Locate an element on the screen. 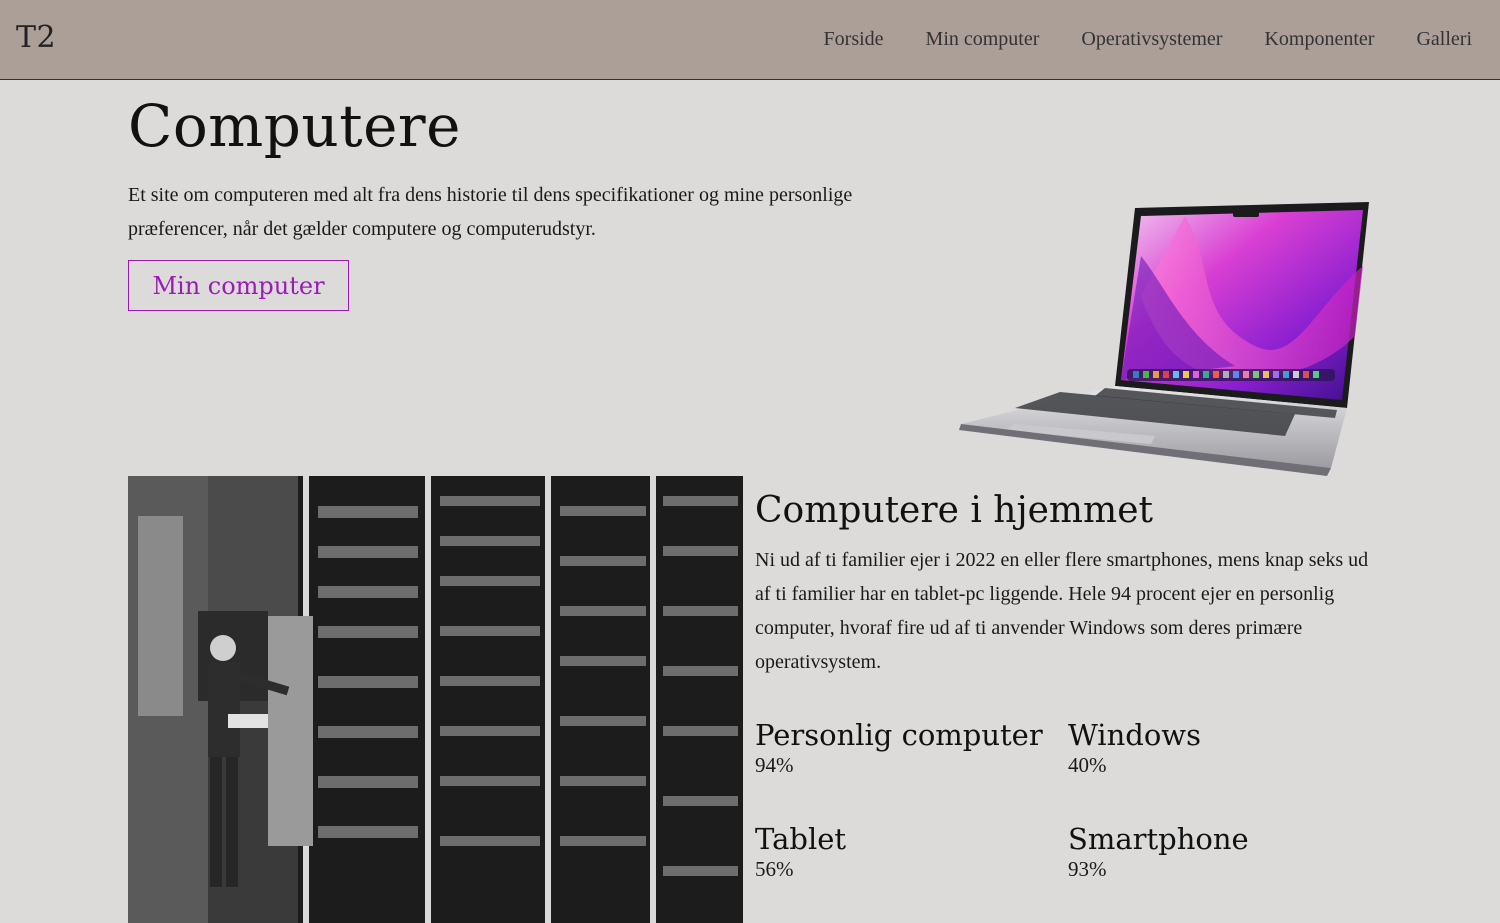  stat-windows: Windows 40% is located at coordinates (1134, 748).